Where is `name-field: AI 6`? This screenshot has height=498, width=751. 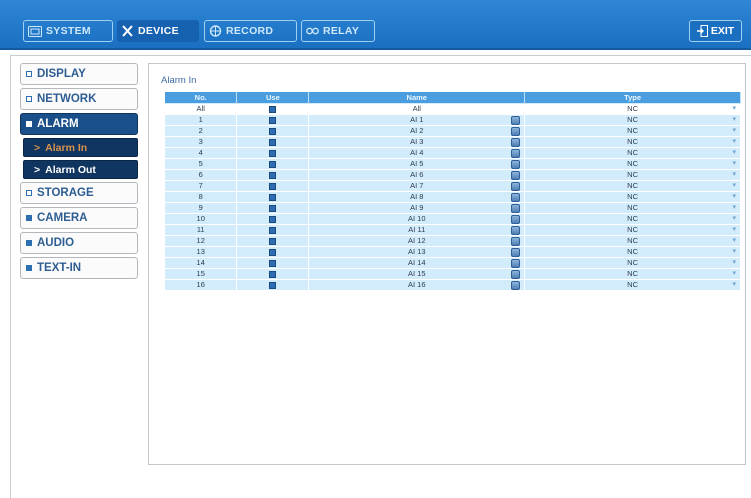
name-field: AI 6 is located at coordinates (417, 174).